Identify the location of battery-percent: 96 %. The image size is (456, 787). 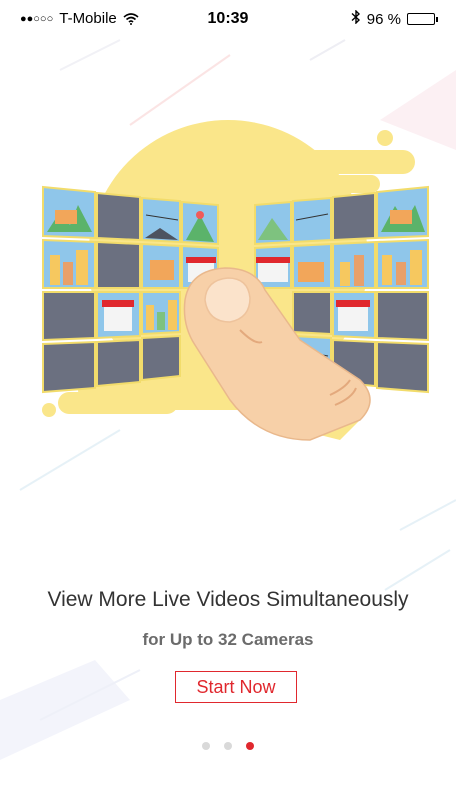
(383, 19).